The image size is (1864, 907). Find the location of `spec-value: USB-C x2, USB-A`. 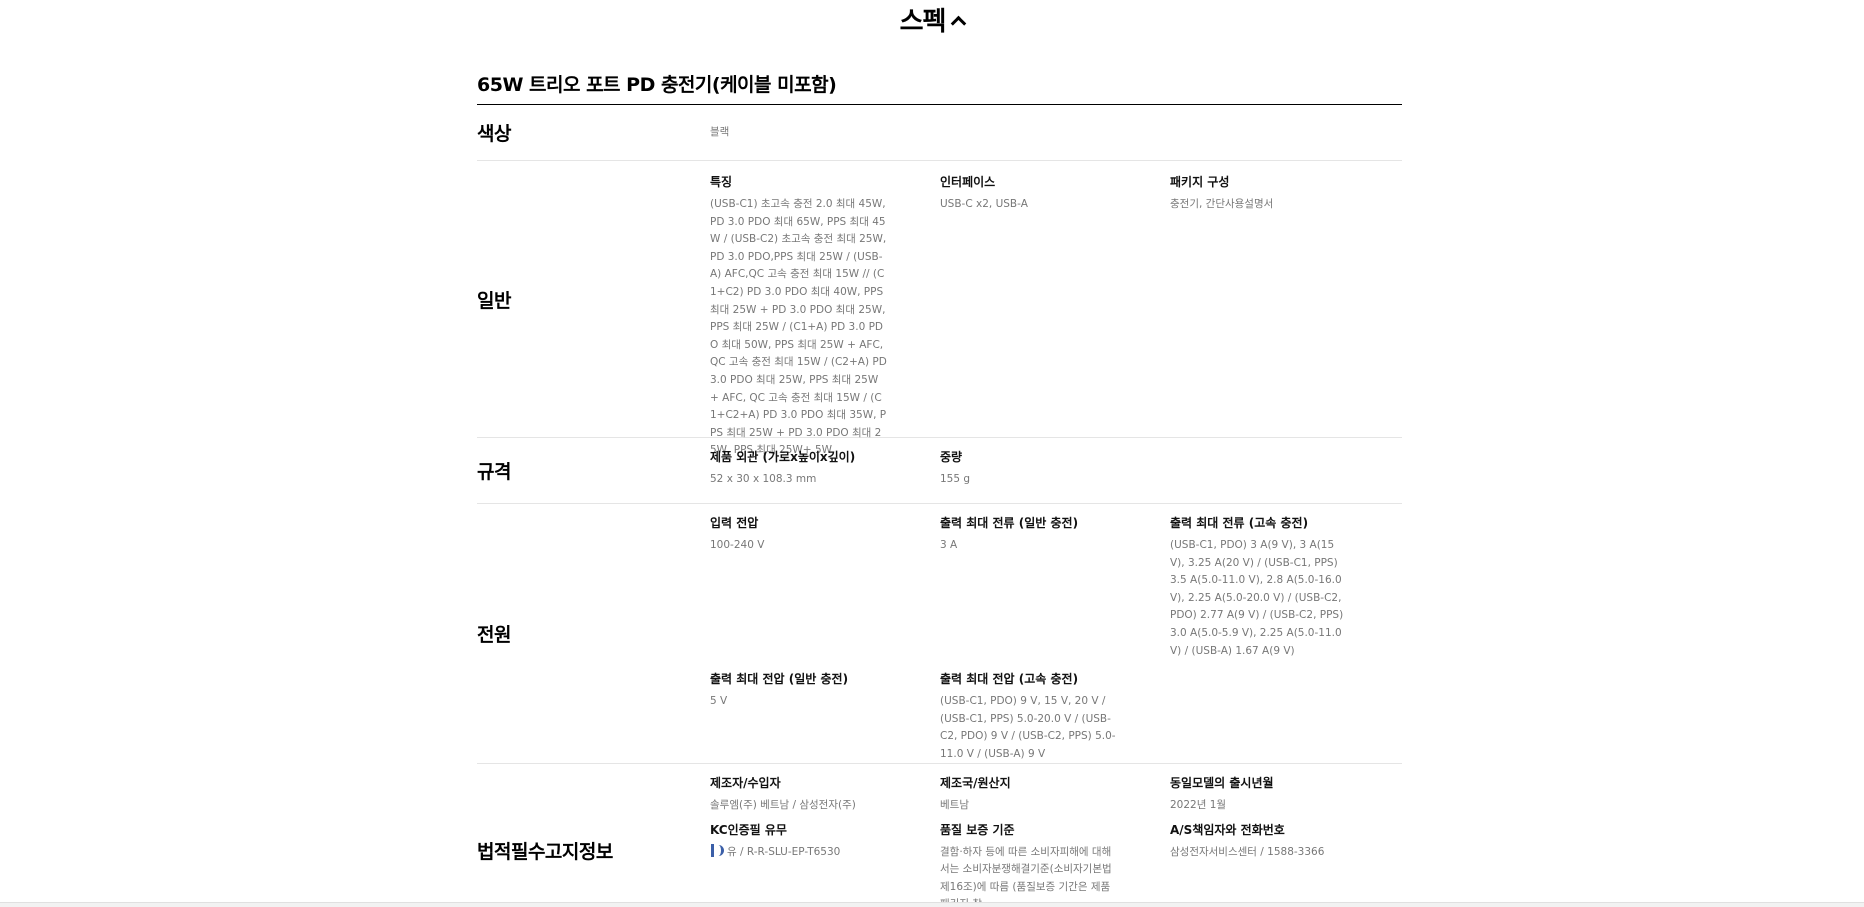

spec-value: USB-C x2, USB-A is located at coordinates (984, 204).